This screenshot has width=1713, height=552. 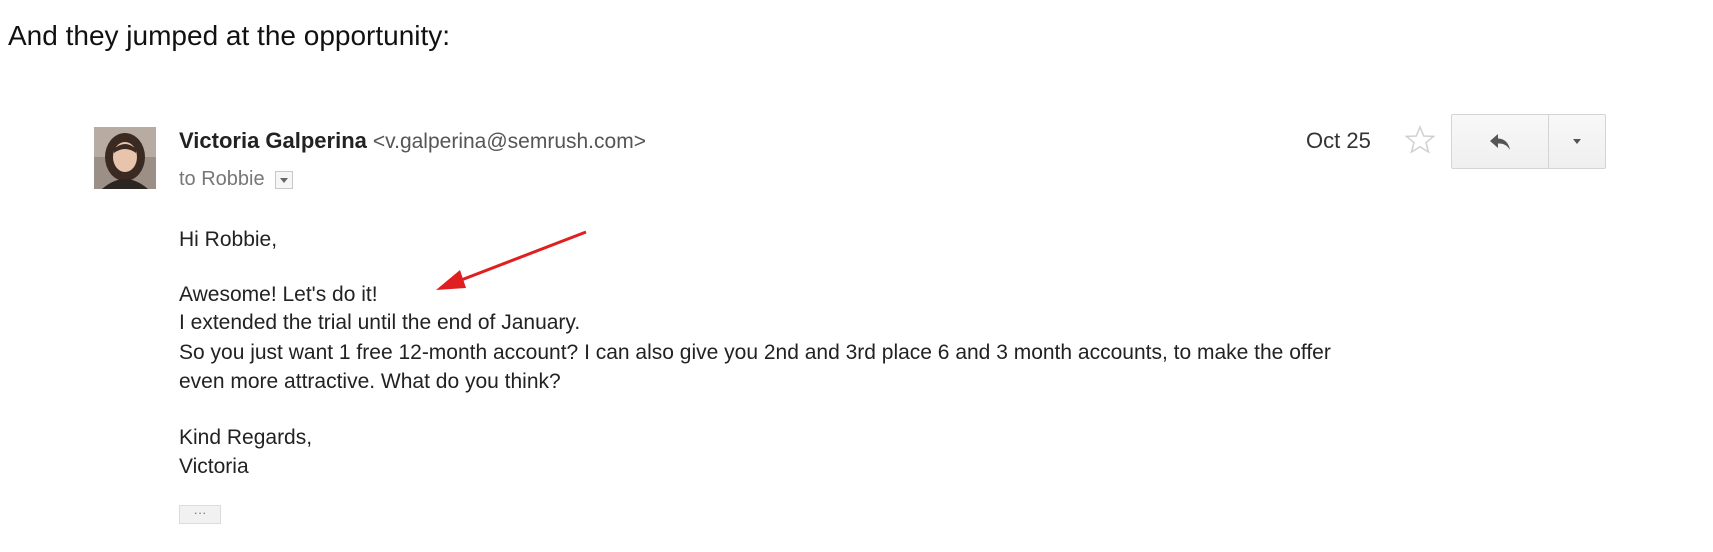 I want to click on email-greeting: Hi Robbie,, so click(x=228, y=239).